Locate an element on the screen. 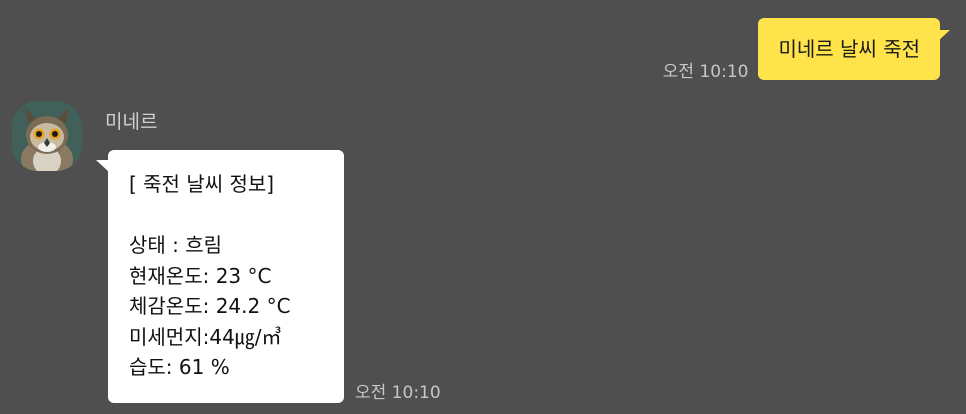  outgoing-message-time: 오전 10:10 is located at coordinates (705, 72).